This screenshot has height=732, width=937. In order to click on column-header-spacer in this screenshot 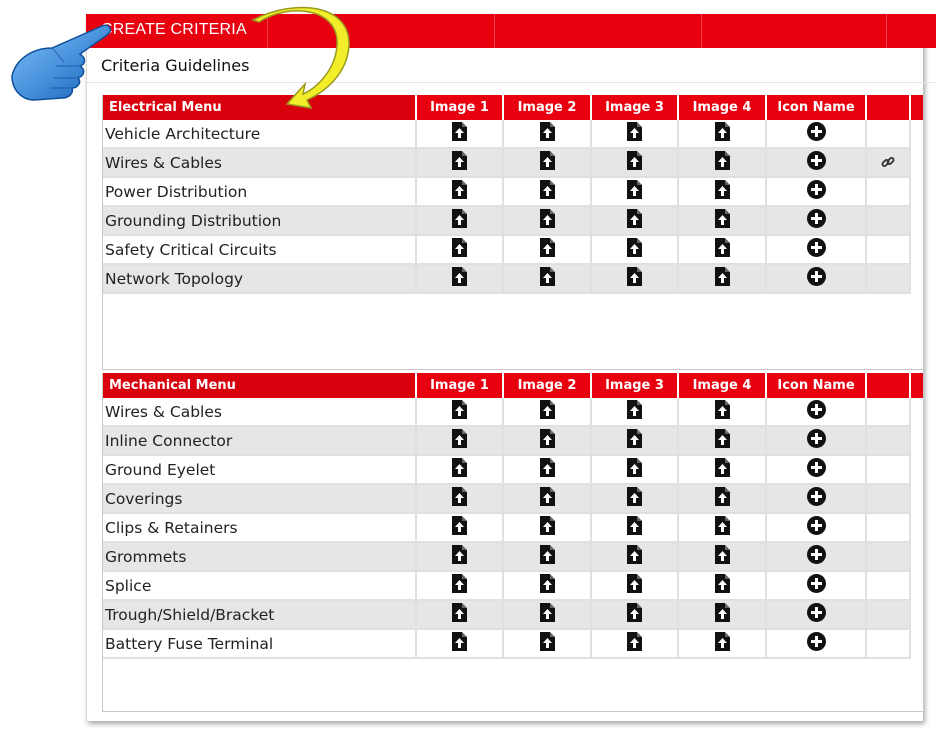, I will do `click(916, 385)`.